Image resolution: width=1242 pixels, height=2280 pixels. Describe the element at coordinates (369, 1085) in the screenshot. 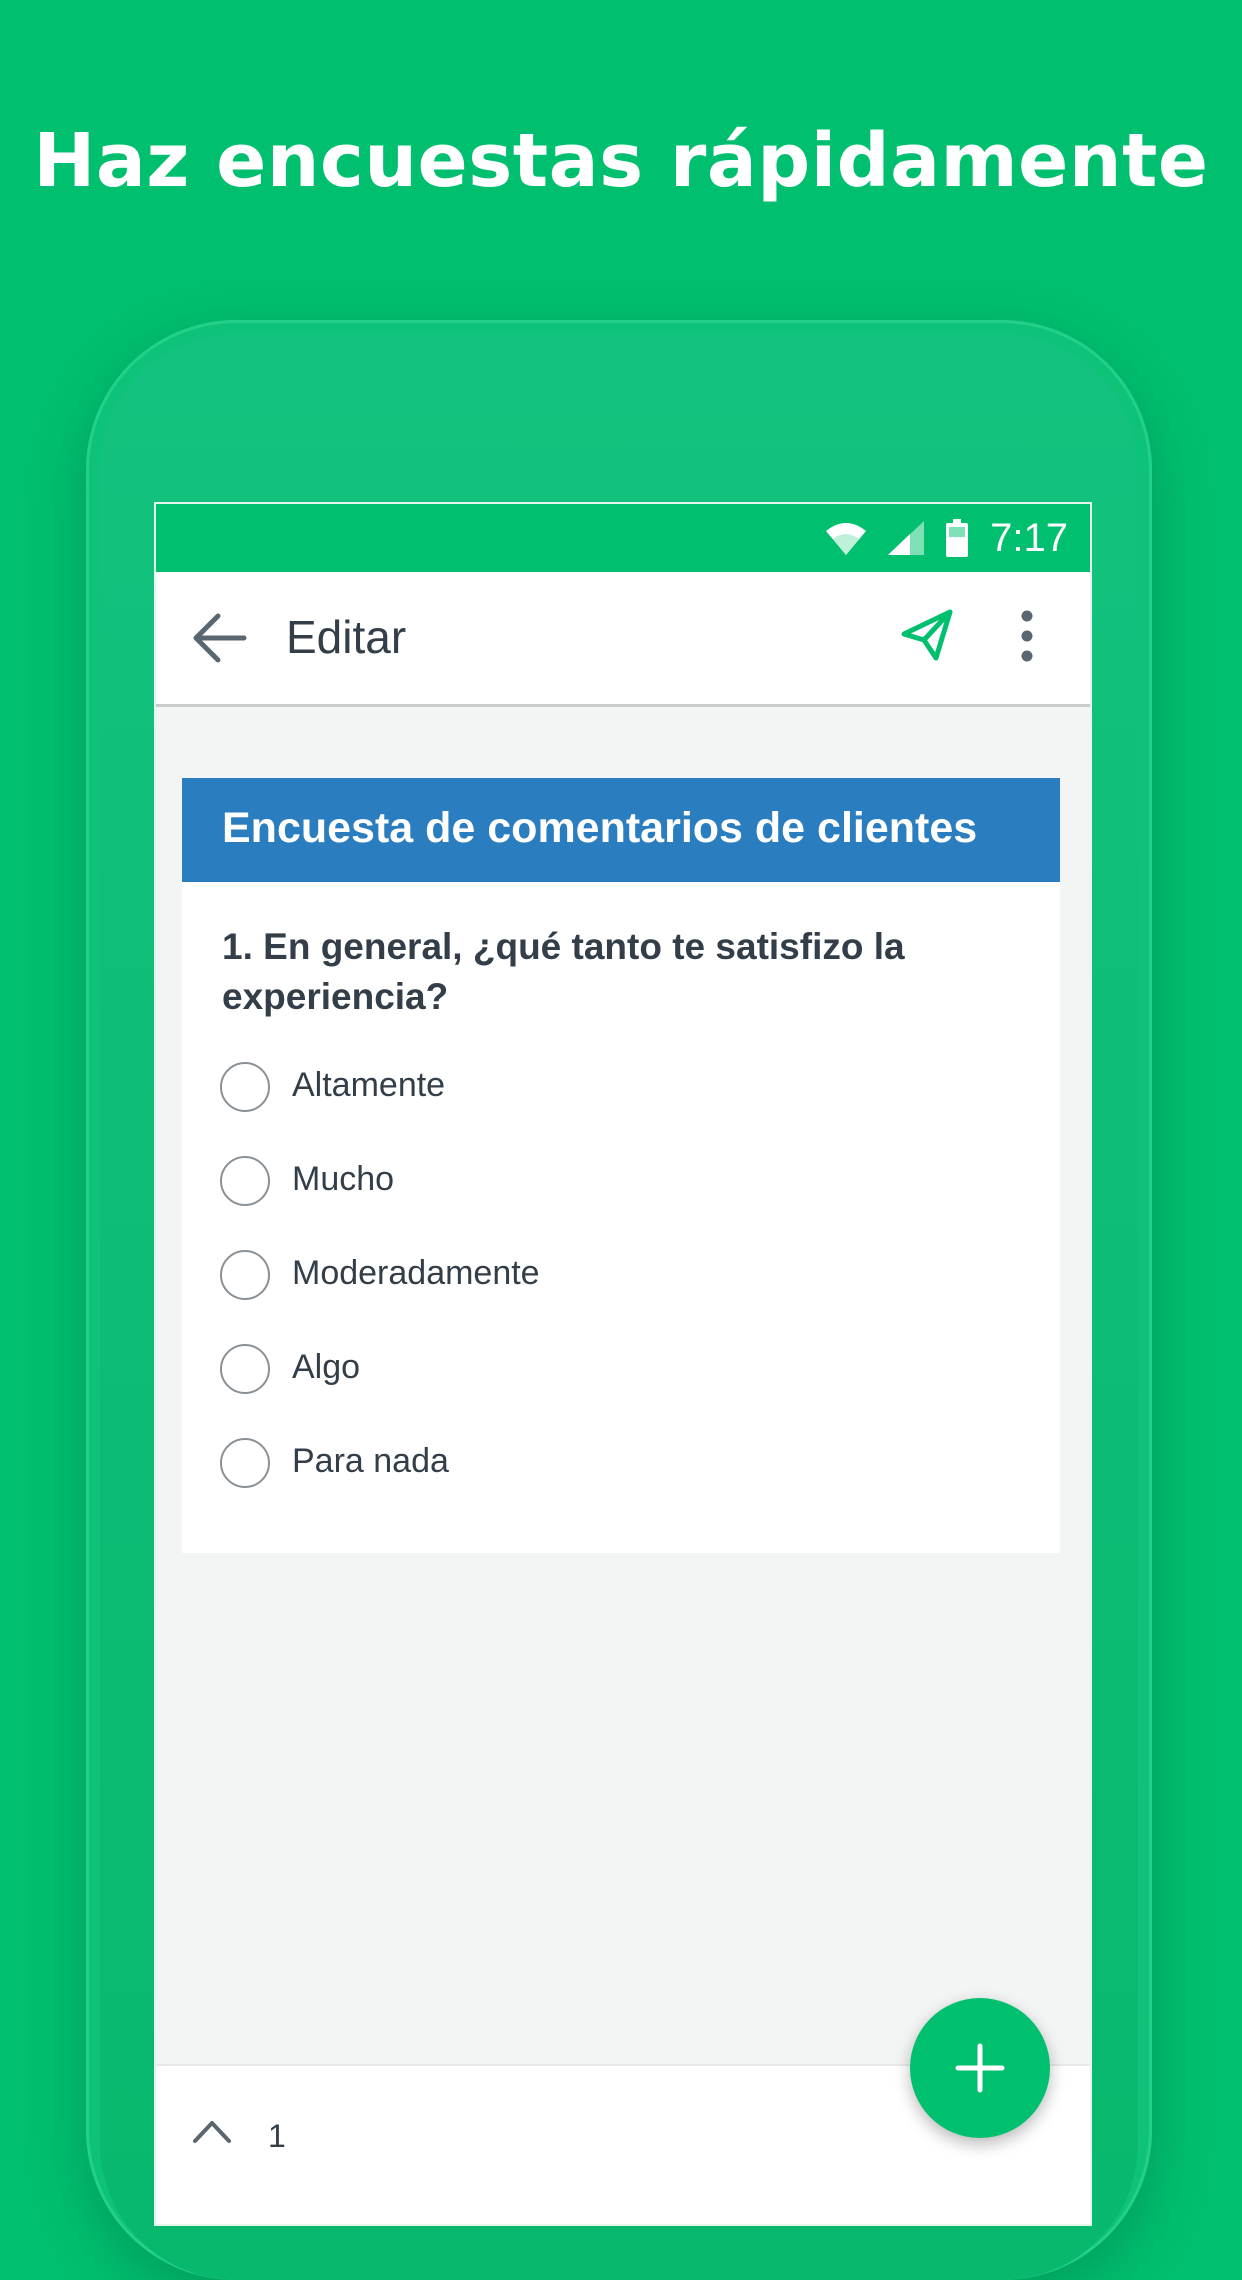

I see `answer-label: Altamente` at that location.